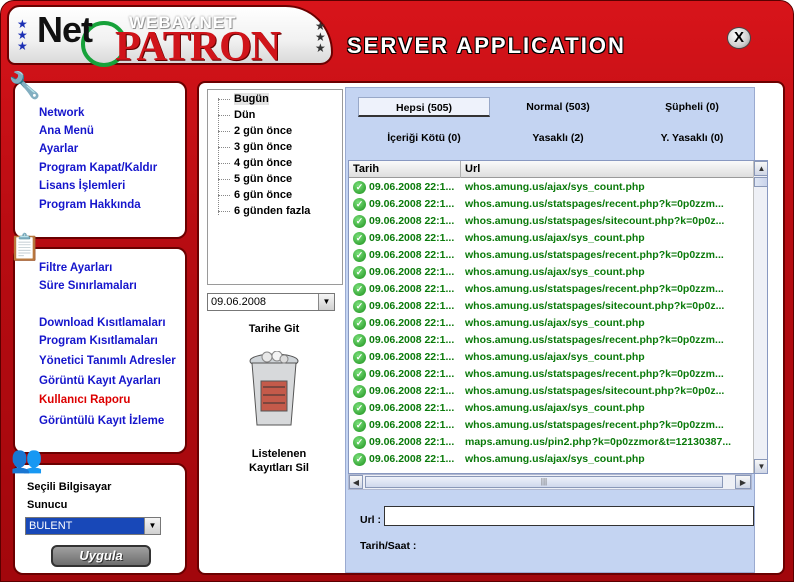 Image resolution: width=794 pixels, height=582 pixels. What do you see at coordinates (320, 37) in the screenshot?
I see `stars-right-icon: ★ ★ ★` at bounding box center [320, 37].